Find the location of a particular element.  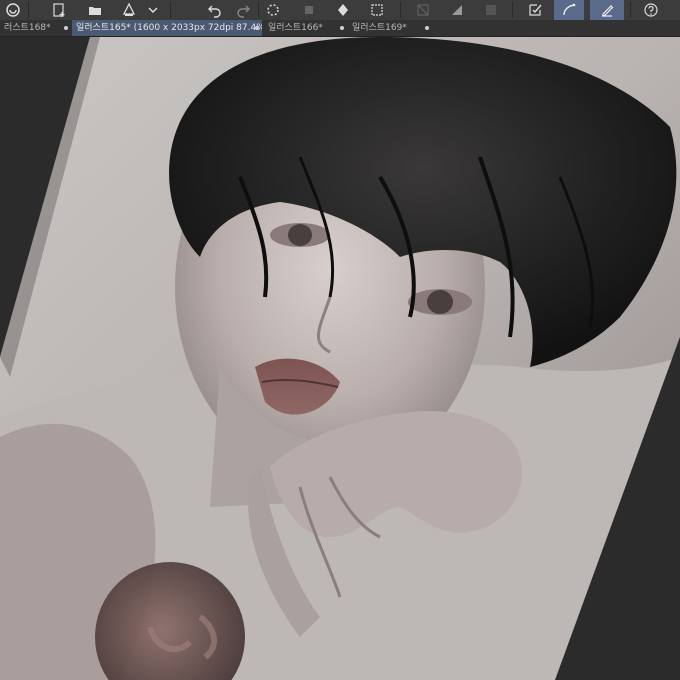

tab-label: 일러스트166* is located at coordinates (295, 28).